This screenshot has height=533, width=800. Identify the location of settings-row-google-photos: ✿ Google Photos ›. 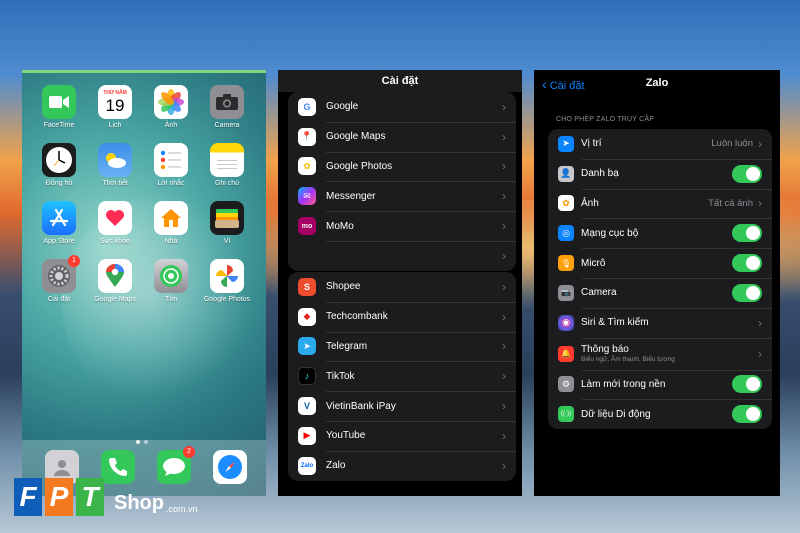
(402, 166).